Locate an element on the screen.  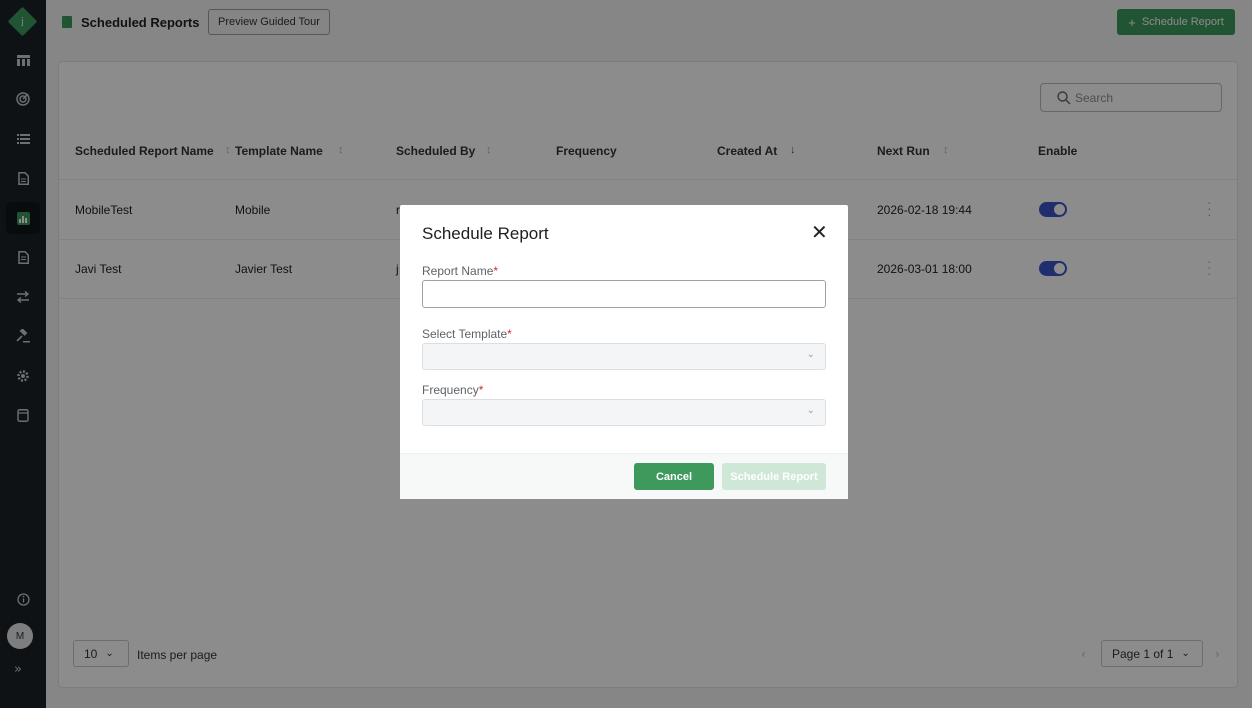
frequency-label: Frequency* is located at coordinates (453, 390).